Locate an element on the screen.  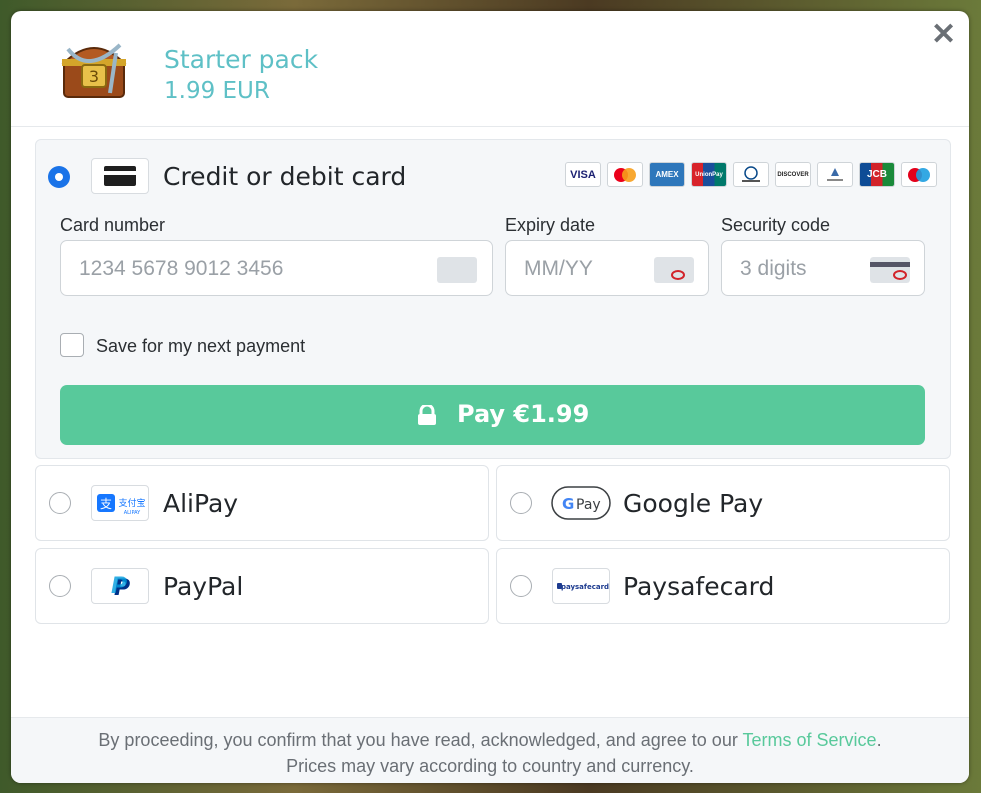
google-pay-logo-icon: G Pay is located at coordinates (581, 503).